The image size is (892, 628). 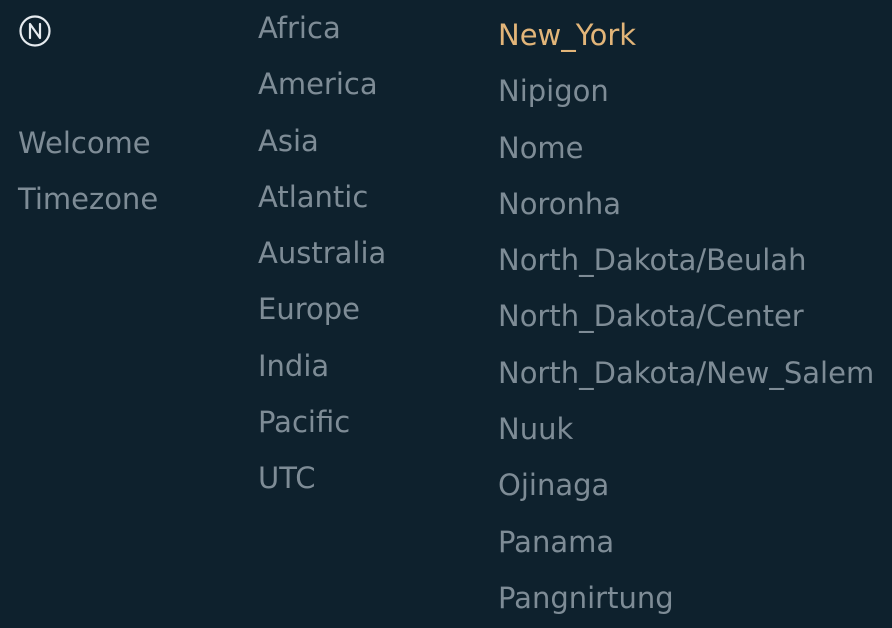 I want to click on region-item-utc: UTC, so click(x=322, y=478).